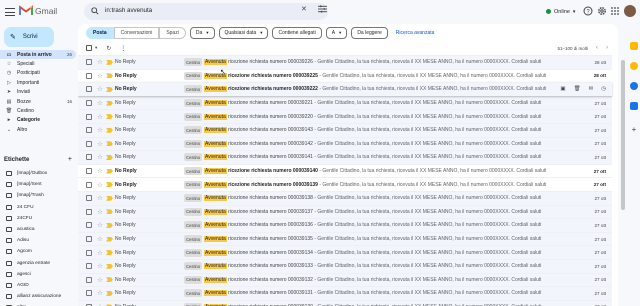 The image size is (640, 306). I want to click on compose-button: ✎ Scrivi, so click(29, 37).